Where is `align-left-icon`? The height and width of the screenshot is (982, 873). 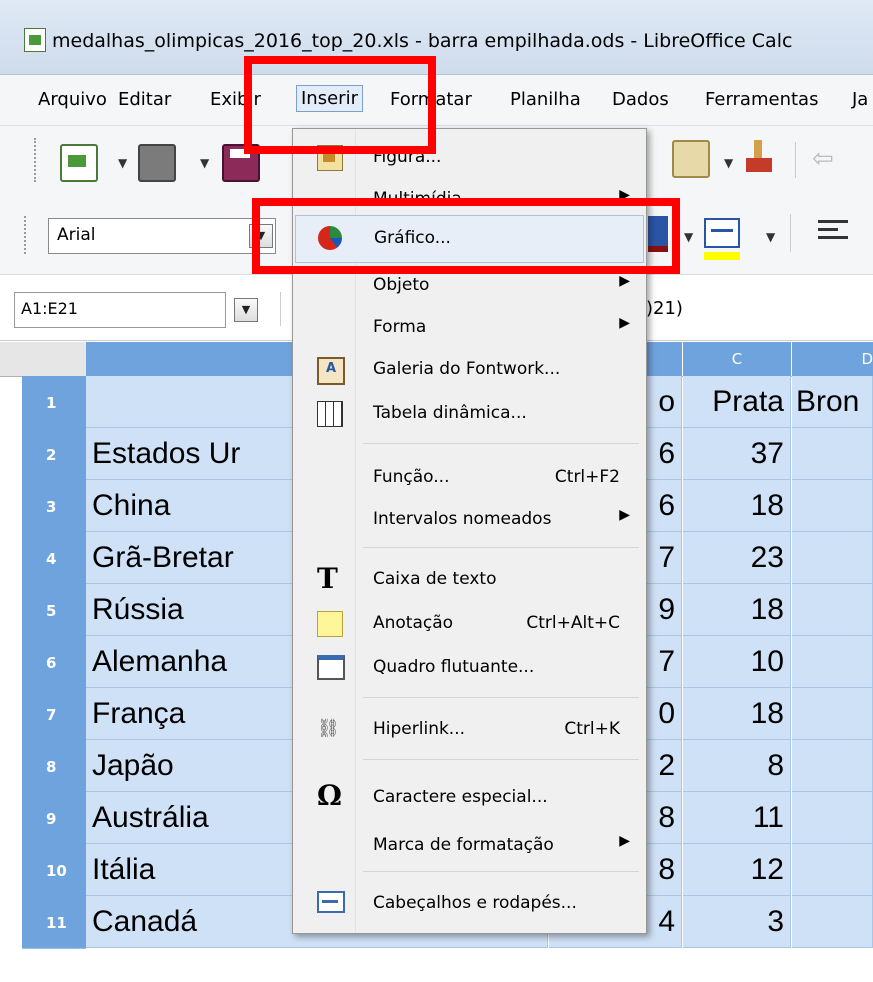 align-left-icon is located at coordinates (835, 232).